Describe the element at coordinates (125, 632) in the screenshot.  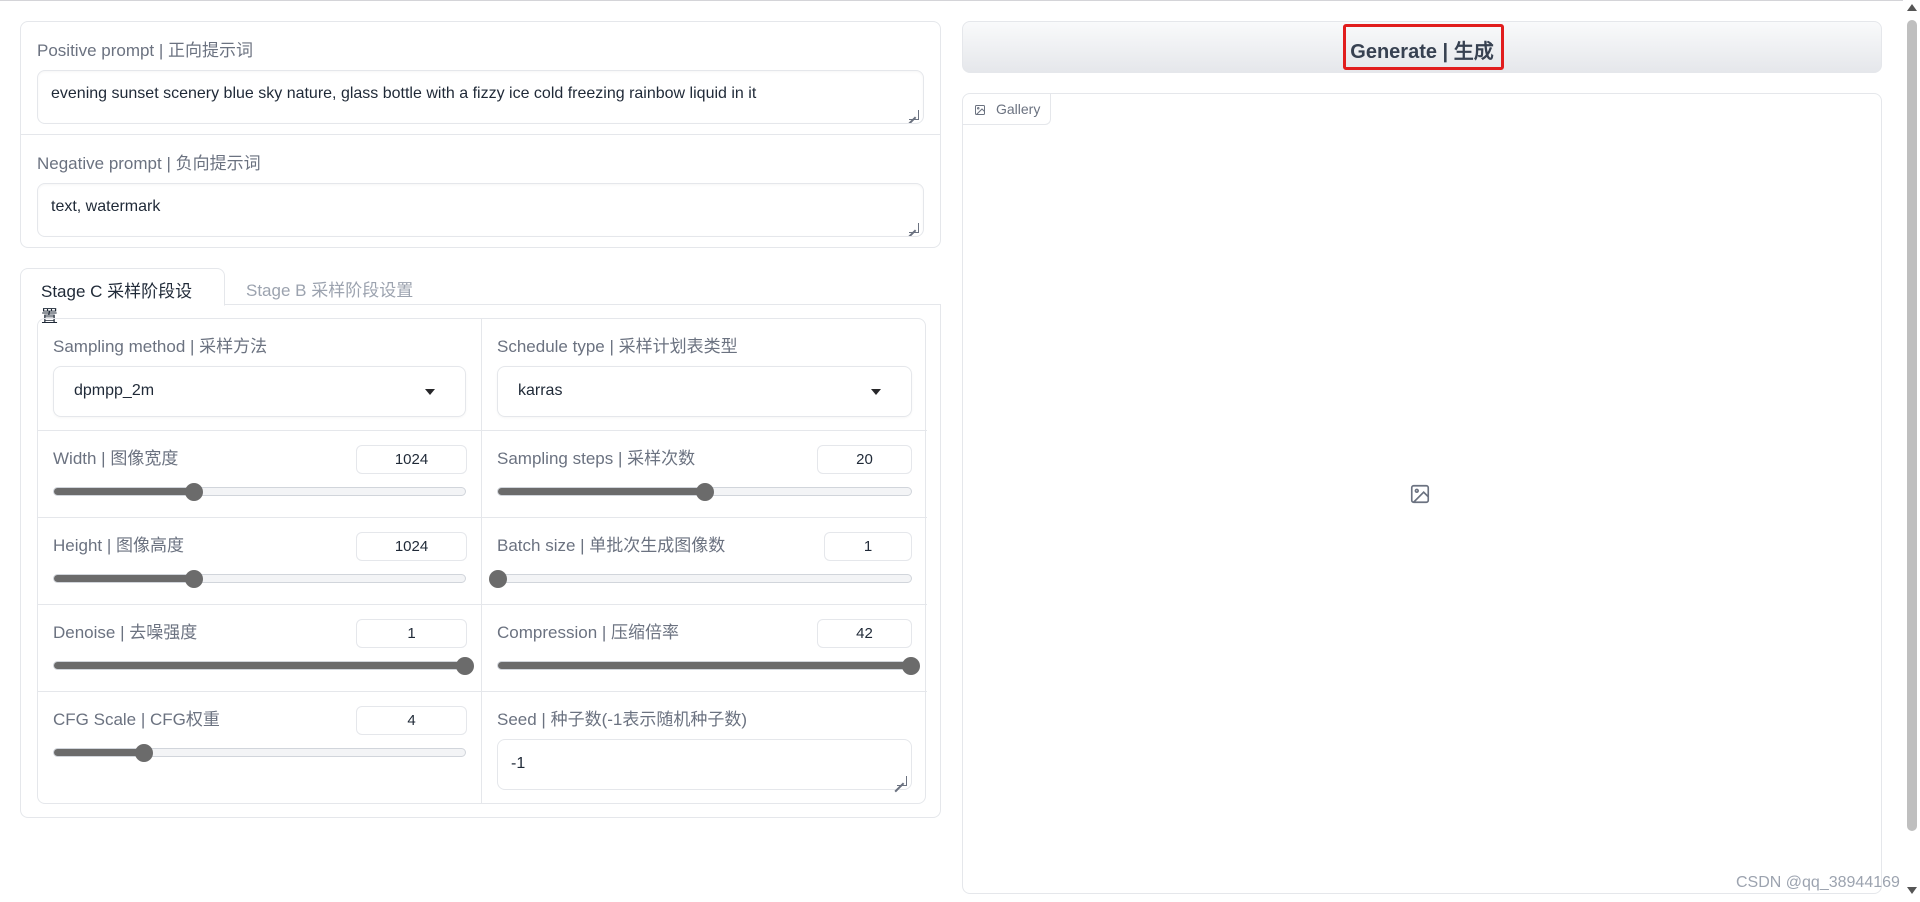
I see `denoise-label: Denoise | 去噪强度` at that location.